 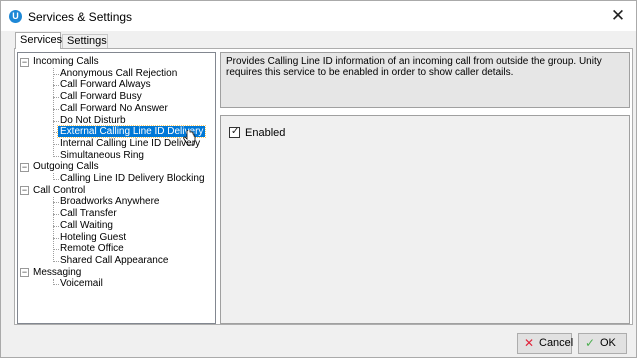 I want to click on tree-item: Voicemail, so click(x=81, y=284).